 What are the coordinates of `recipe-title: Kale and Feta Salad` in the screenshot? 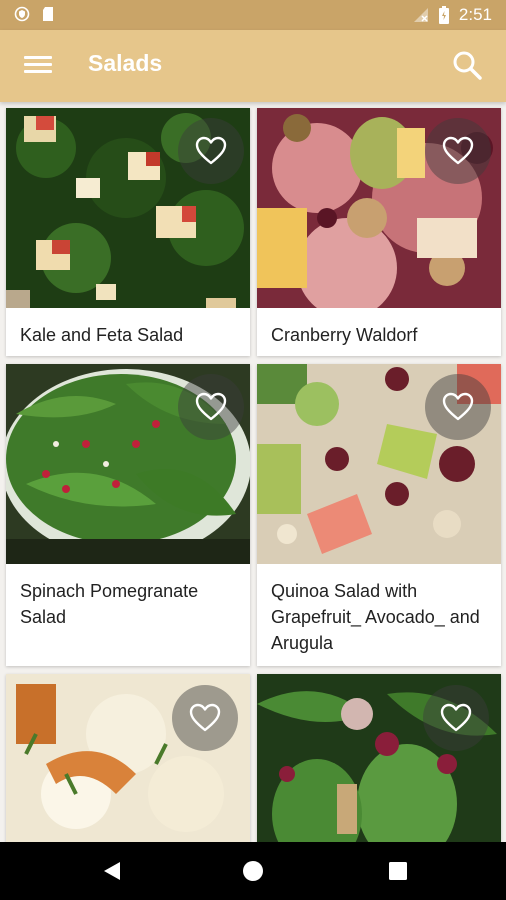 It's located at (102, 335).